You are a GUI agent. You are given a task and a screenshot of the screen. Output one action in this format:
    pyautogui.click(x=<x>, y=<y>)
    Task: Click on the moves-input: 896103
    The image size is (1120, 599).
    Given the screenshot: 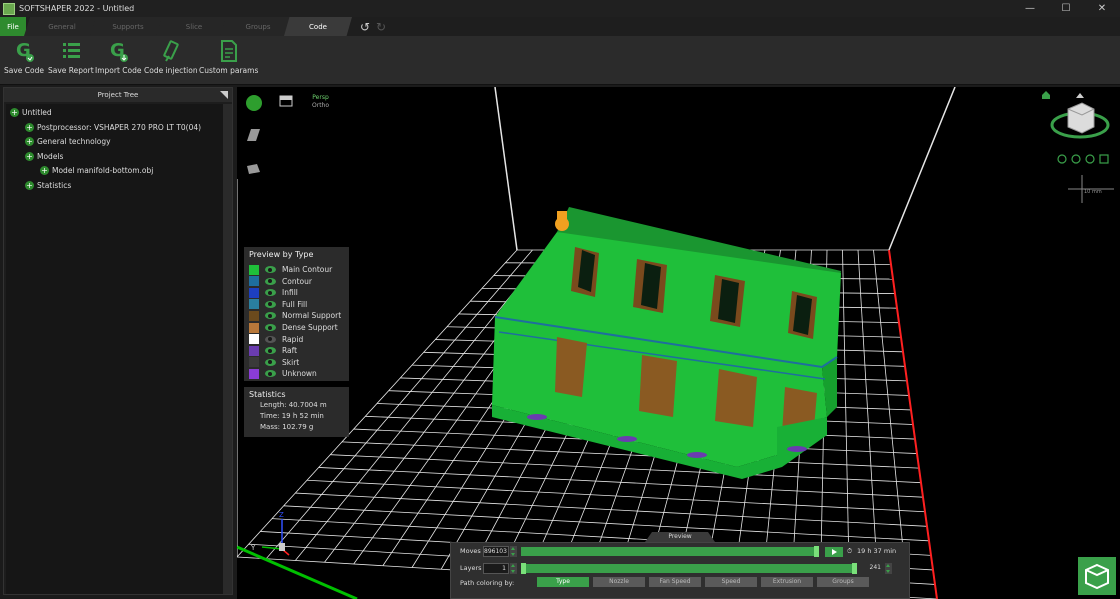 What is the action you would take?
    pyautogui.click(x=496, y=551)
    